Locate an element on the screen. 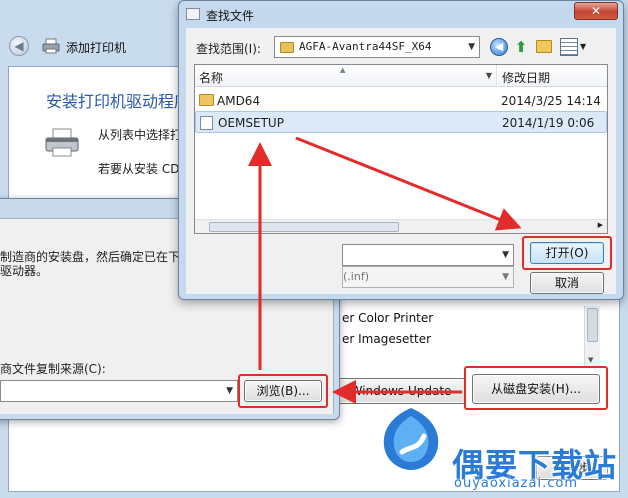 The width and height of the screenshot is (628, 498). look-in-label: 查找范围(I): is located at coordinates (228, 49).